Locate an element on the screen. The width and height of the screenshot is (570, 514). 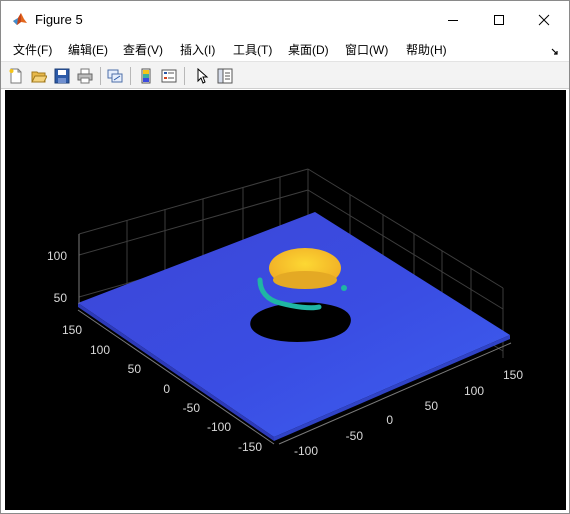
maximize-button is located at coordinates (499, 19).